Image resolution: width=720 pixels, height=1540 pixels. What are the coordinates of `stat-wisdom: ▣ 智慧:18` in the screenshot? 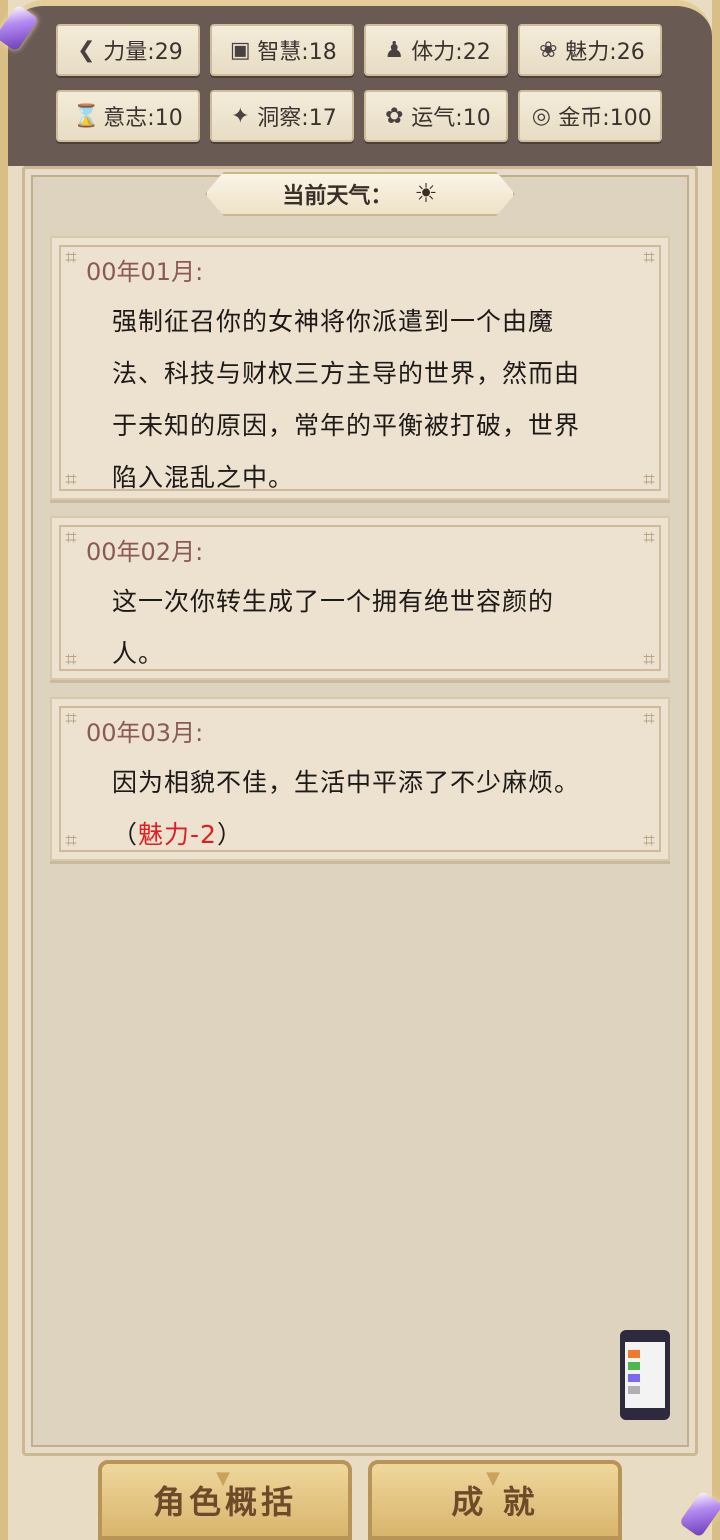 It's located at (282, 50).